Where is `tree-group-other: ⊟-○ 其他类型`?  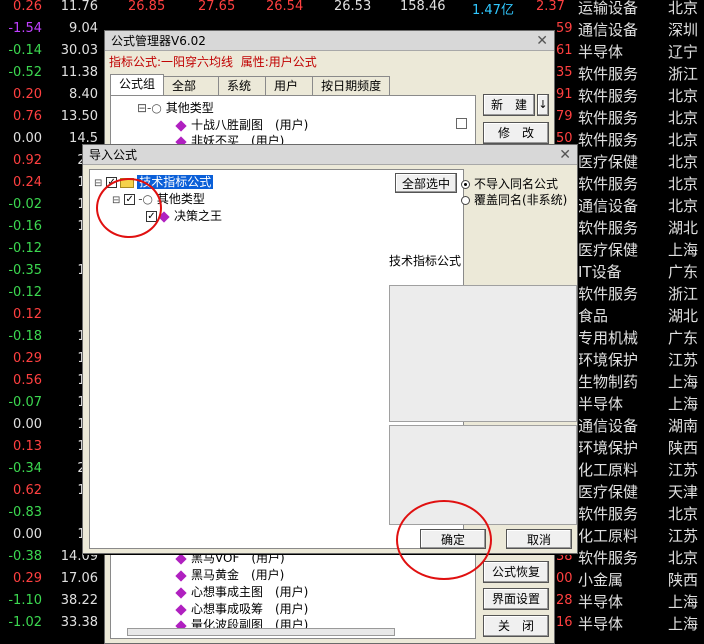 tree-group-other: ⊟-○ 其他类型 is located at coordinates (175, 107).